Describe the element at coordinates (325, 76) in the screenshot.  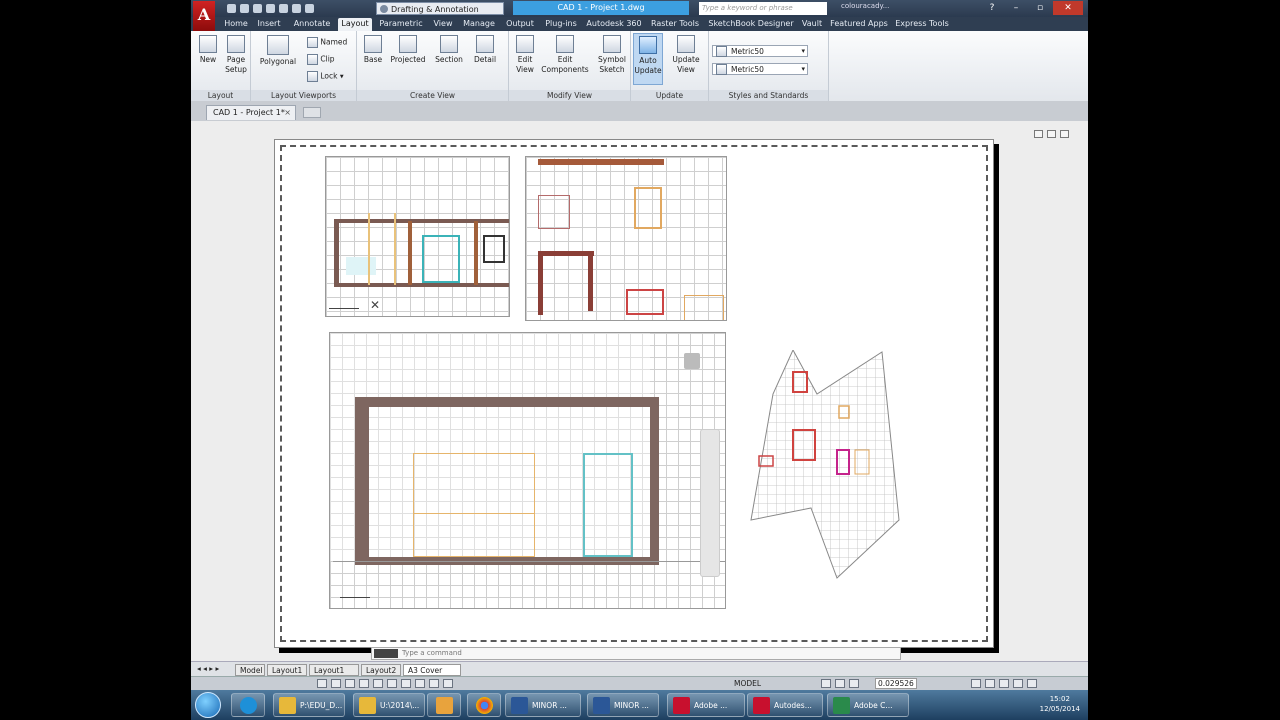
I see `lock-button: Lock ▾` at that location.